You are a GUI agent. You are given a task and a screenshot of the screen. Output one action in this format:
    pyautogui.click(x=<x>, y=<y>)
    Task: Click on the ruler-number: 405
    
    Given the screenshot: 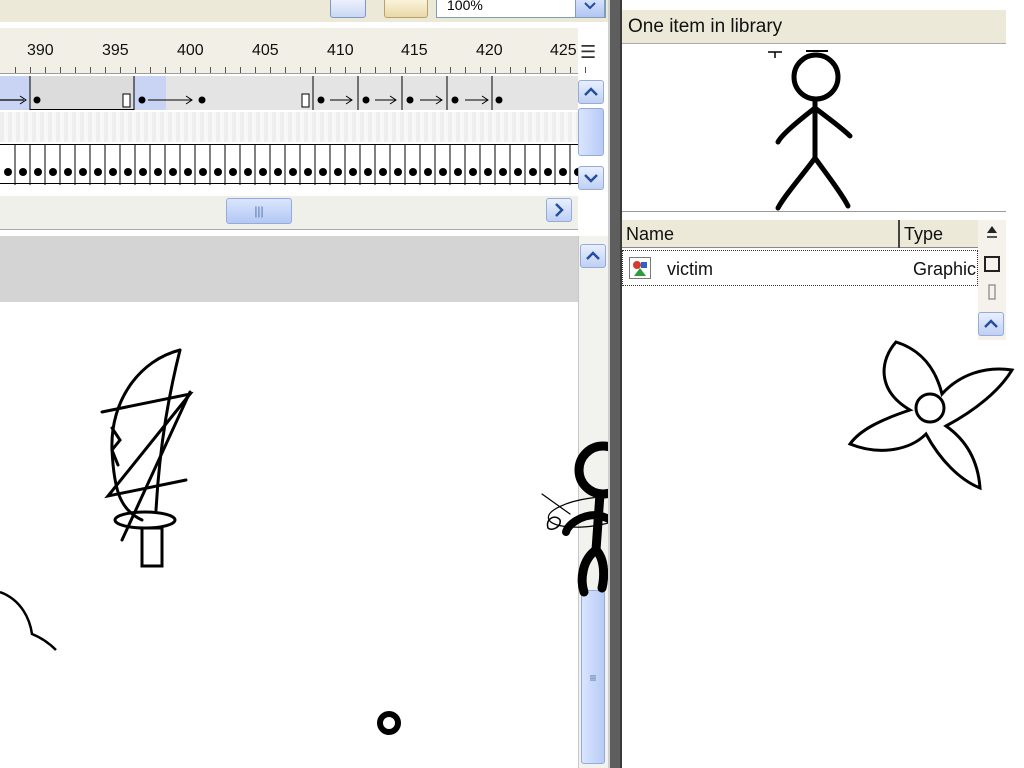 What is the action you would take?
    pyautogui.click(x=265, y=50)
    